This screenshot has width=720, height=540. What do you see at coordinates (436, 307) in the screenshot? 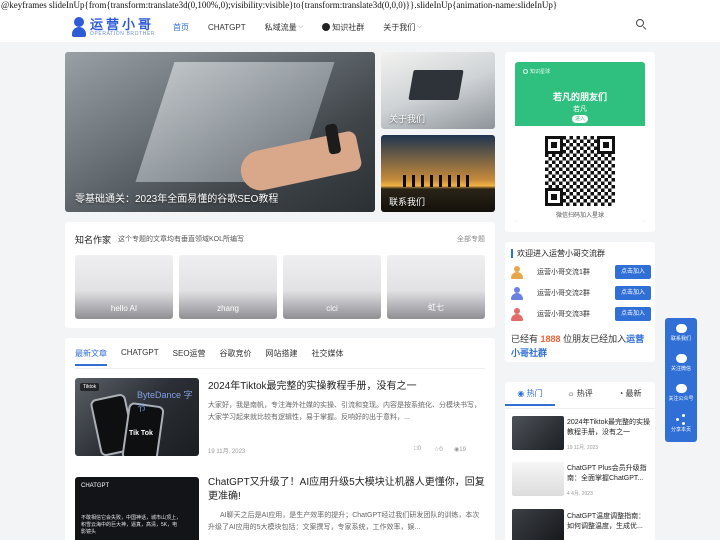
I see `author-name: 虹七` at bounding box center [436, 307].